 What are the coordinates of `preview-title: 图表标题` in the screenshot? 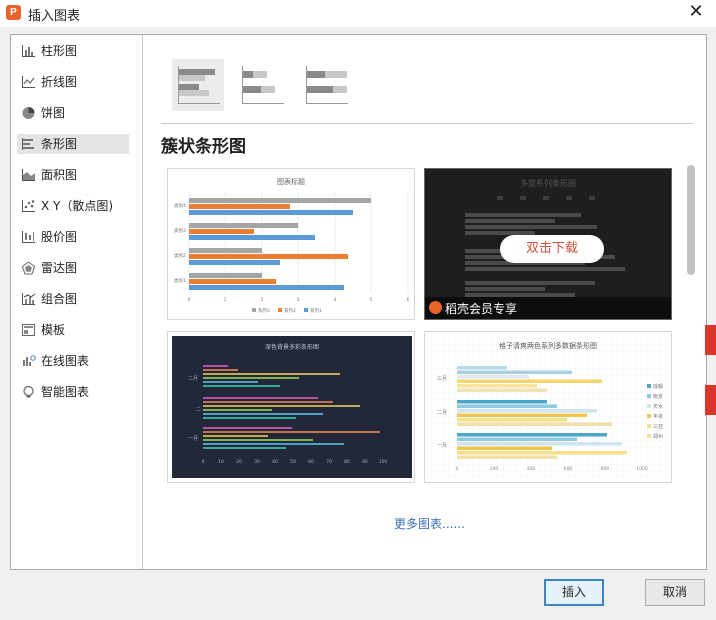 It's located at (291, 181).